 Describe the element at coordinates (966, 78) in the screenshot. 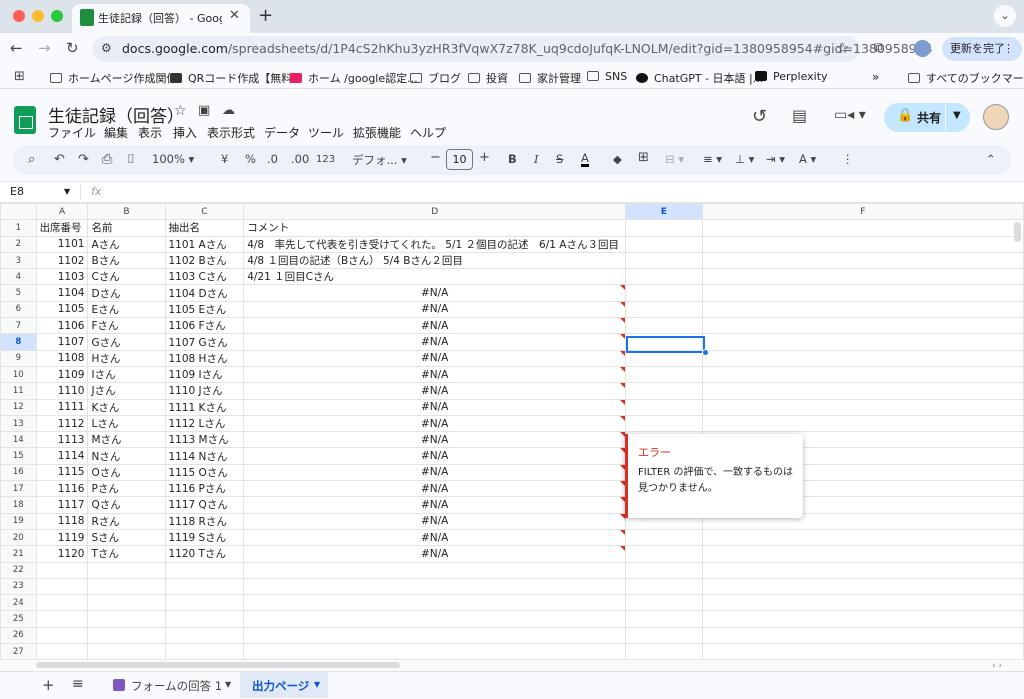

I see `all-bookmarks-folder: すべてのブックマーク` at that location.